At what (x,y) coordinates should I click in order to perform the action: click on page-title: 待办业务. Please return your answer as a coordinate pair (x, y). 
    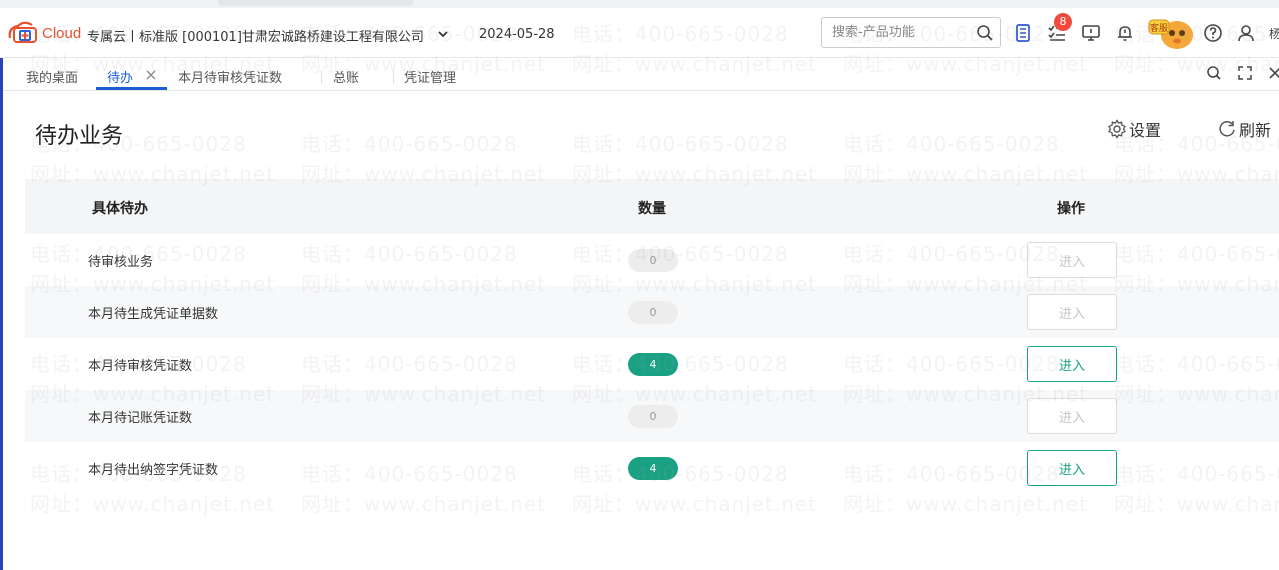
    Looking at the image, I should click on (79, 136).